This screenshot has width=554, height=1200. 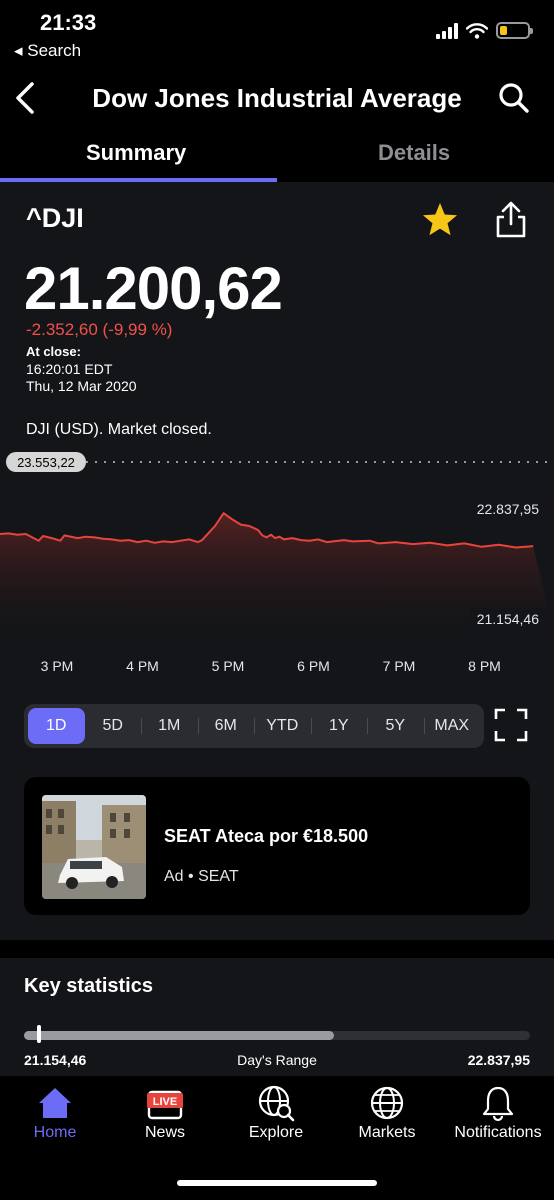 What do you see at coordinates (498, 1060) in the screenshot?
I see `days-range-high: 22.837,95` at bounding box center [498, 1060].